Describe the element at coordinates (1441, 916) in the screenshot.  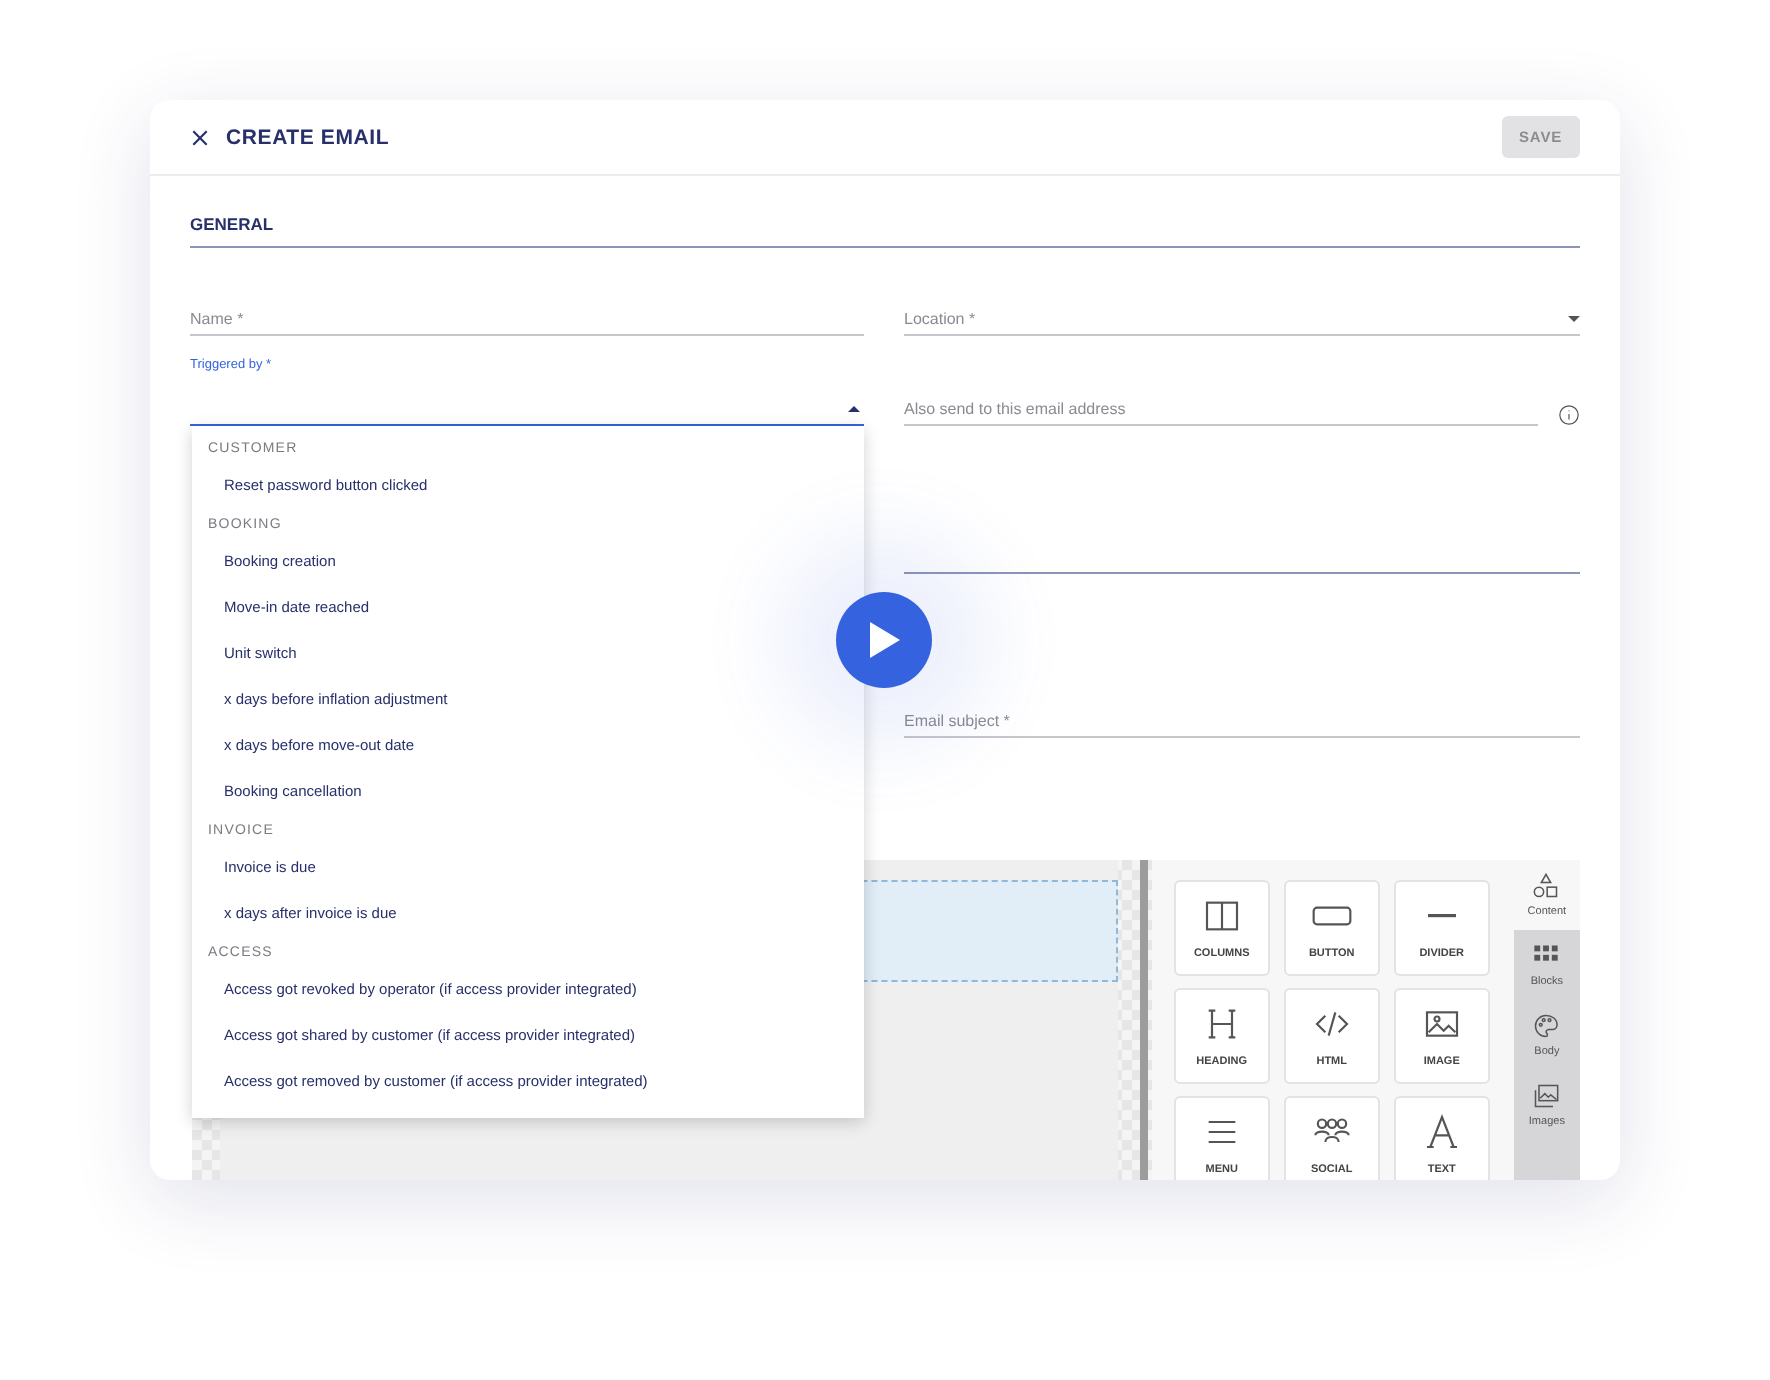
I see `divider-icon` at that location.